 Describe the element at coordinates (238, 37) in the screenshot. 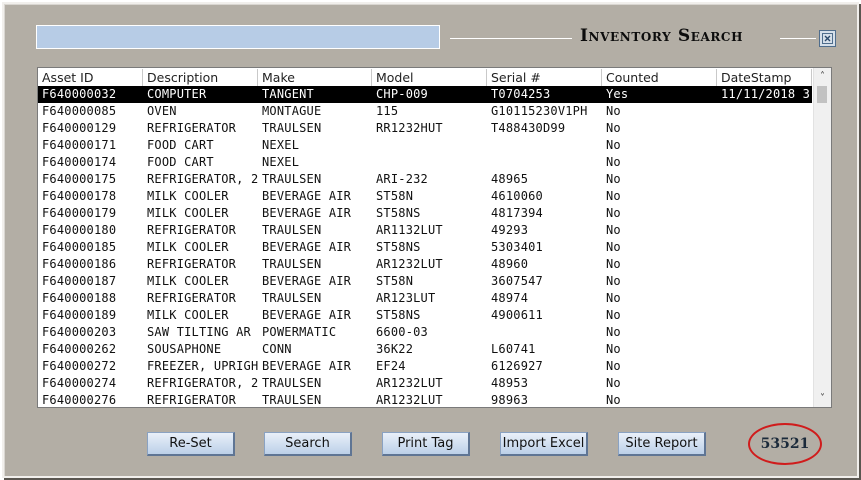

I see `search-input` at that location.